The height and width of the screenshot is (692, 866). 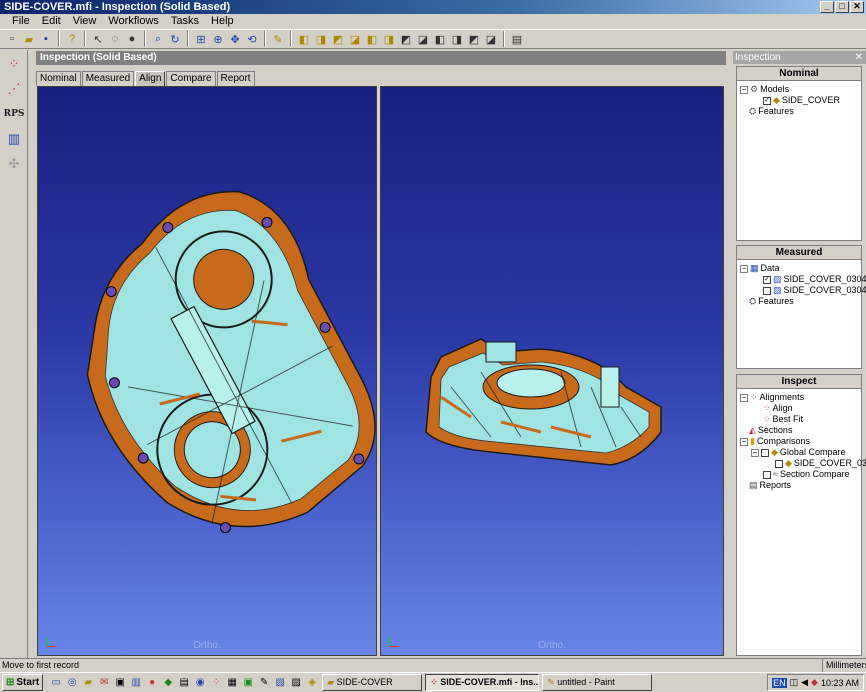 I want to click on tab-compare: Compare, so click(x=191, y=78).